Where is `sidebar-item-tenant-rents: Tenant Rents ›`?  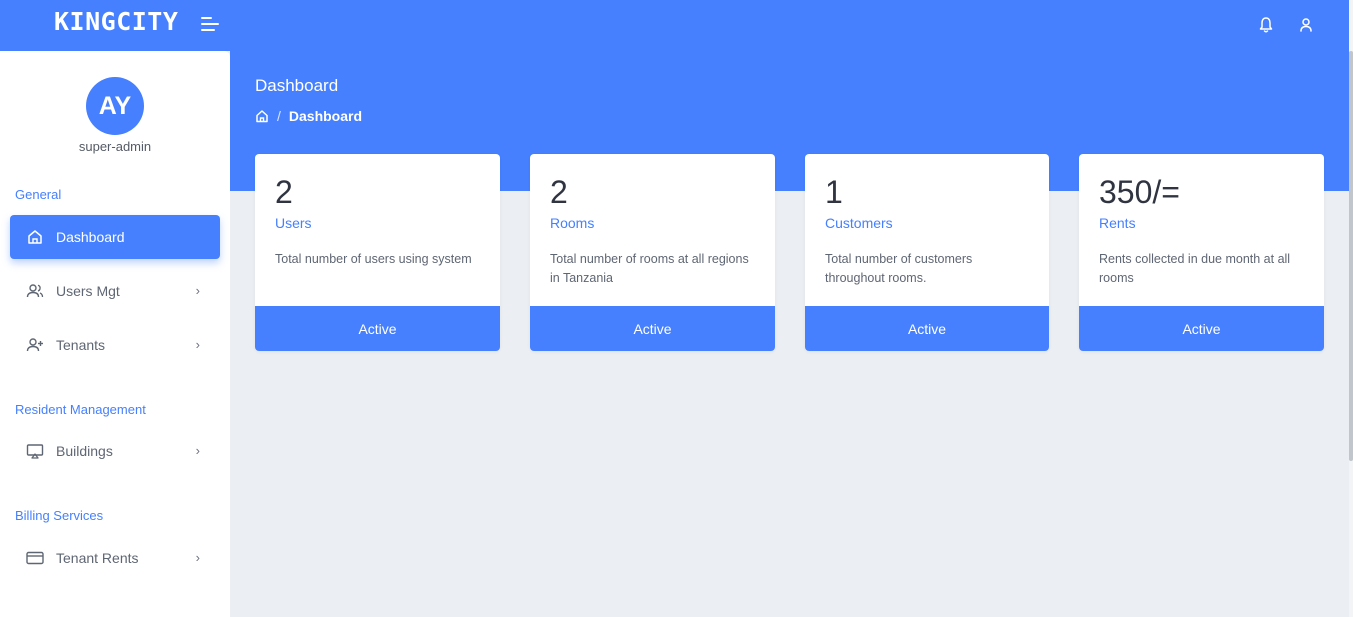 sidebar-item-tenant-rents: Tenant Rents › is located at coordinates (115, 558).